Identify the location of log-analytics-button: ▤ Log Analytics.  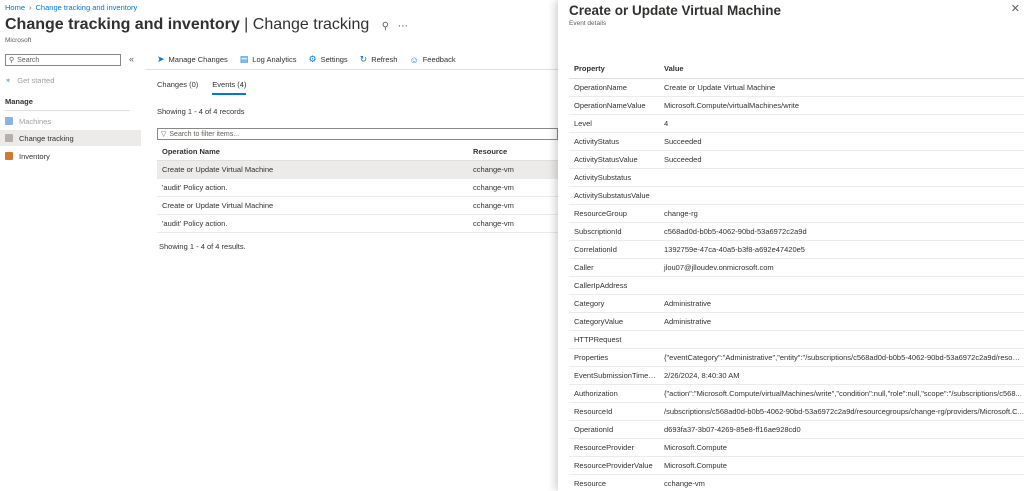
(268, 59).